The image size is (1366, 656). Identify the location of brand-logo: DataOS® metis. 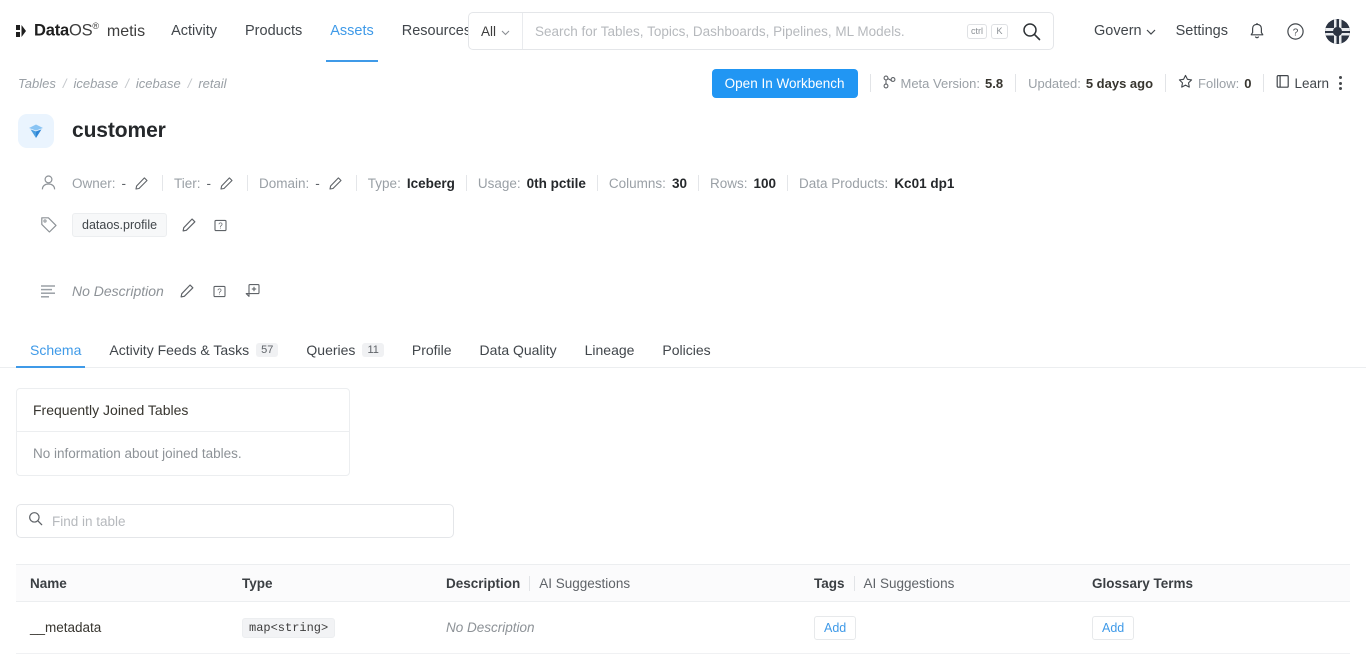
(80, 31).